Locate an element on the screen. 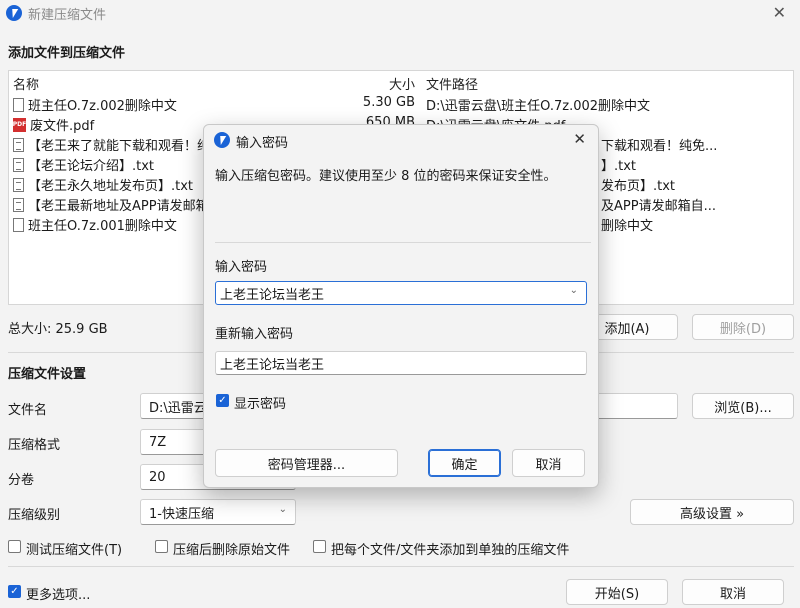  format-label: 压缩格式 is located at coordinates (34, 445).